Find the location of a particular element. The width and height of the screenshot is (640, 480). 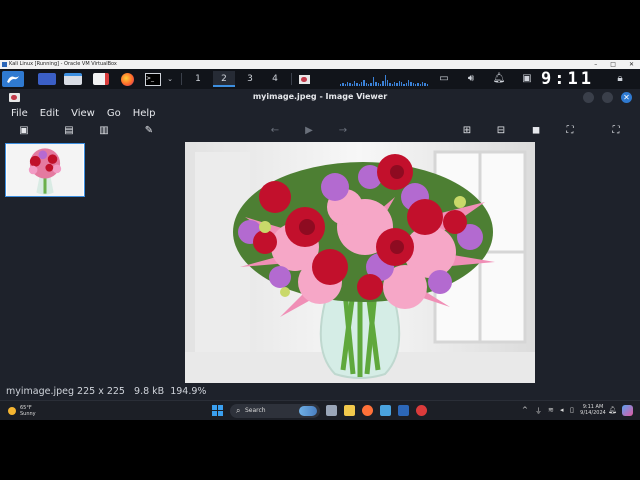

windows-start-button is located at coordinates (217, 410).